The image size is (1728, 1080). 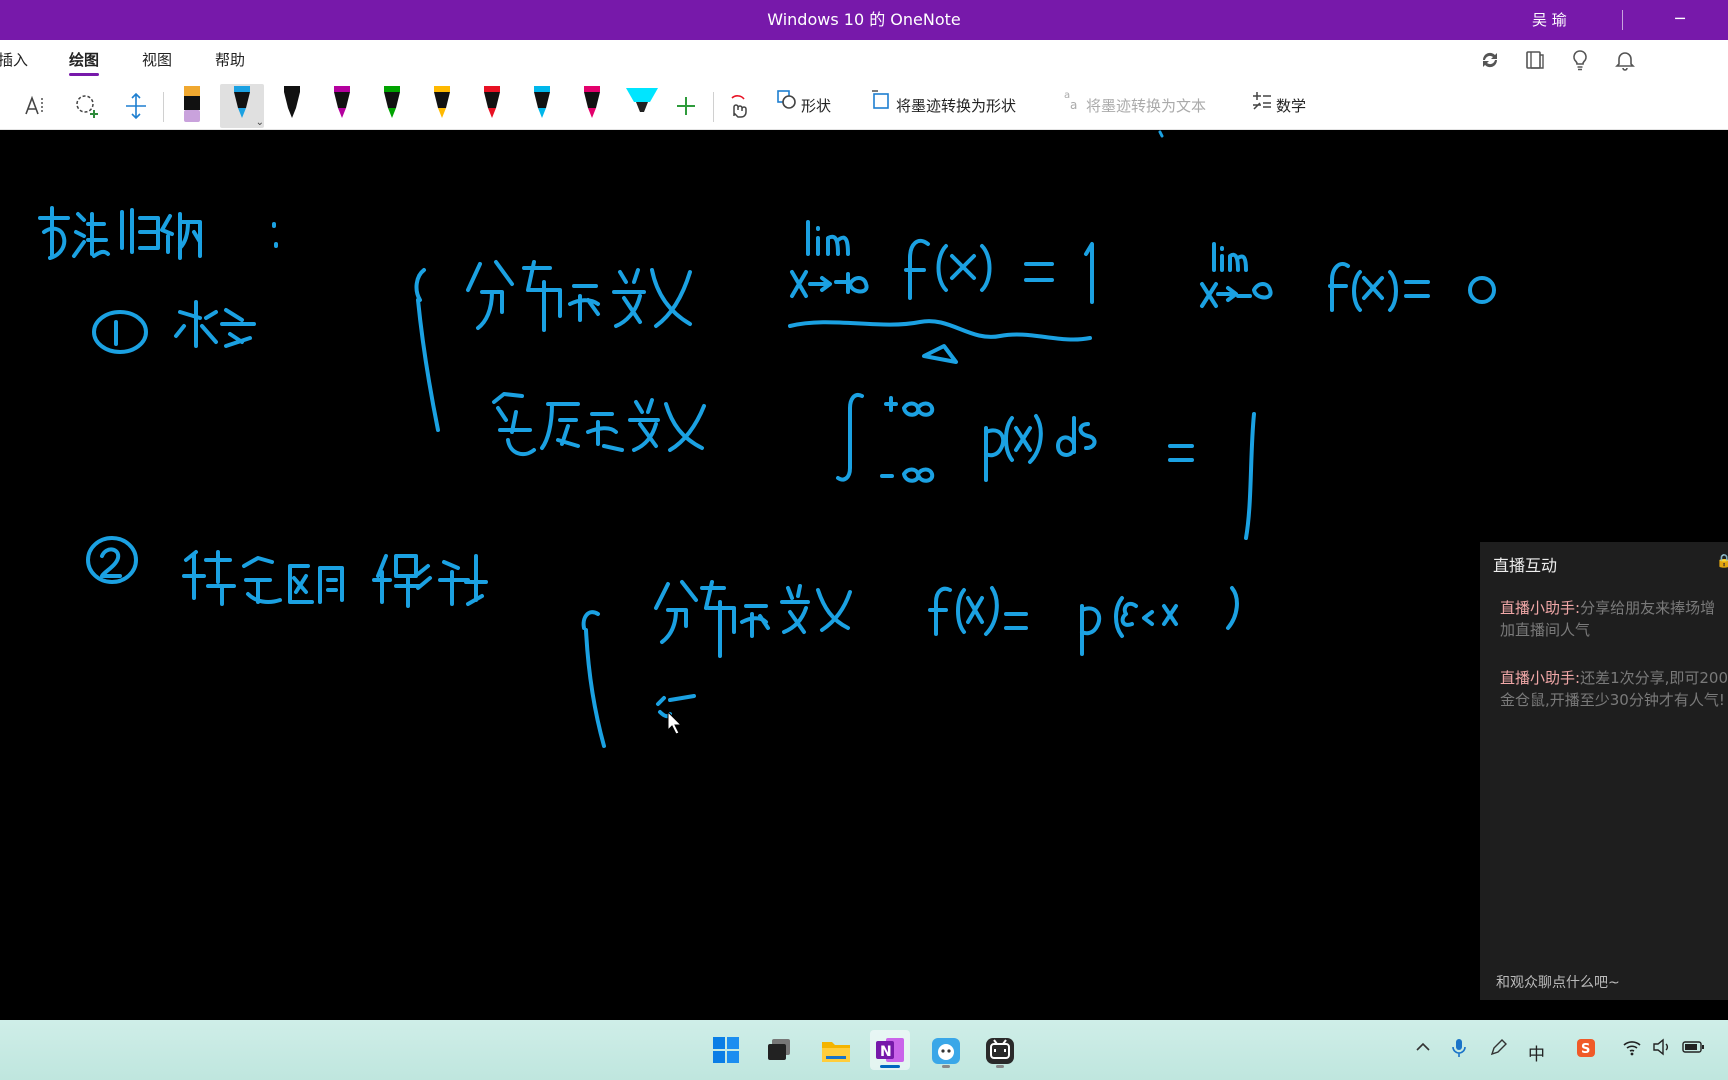 What do you see at coordinates (1536, 1052) in the screenshot?
I see `ime-indicator: 中` at bounding box center [1536, 1052].